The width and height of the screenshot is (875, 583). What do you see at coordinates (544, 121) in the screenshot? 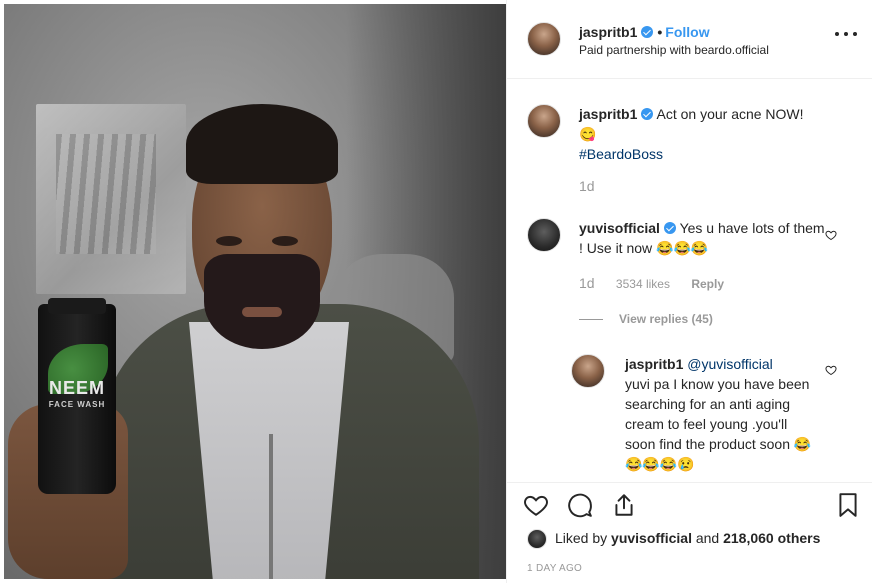
I see `caption-avatar` at bounding box center [544, 121].